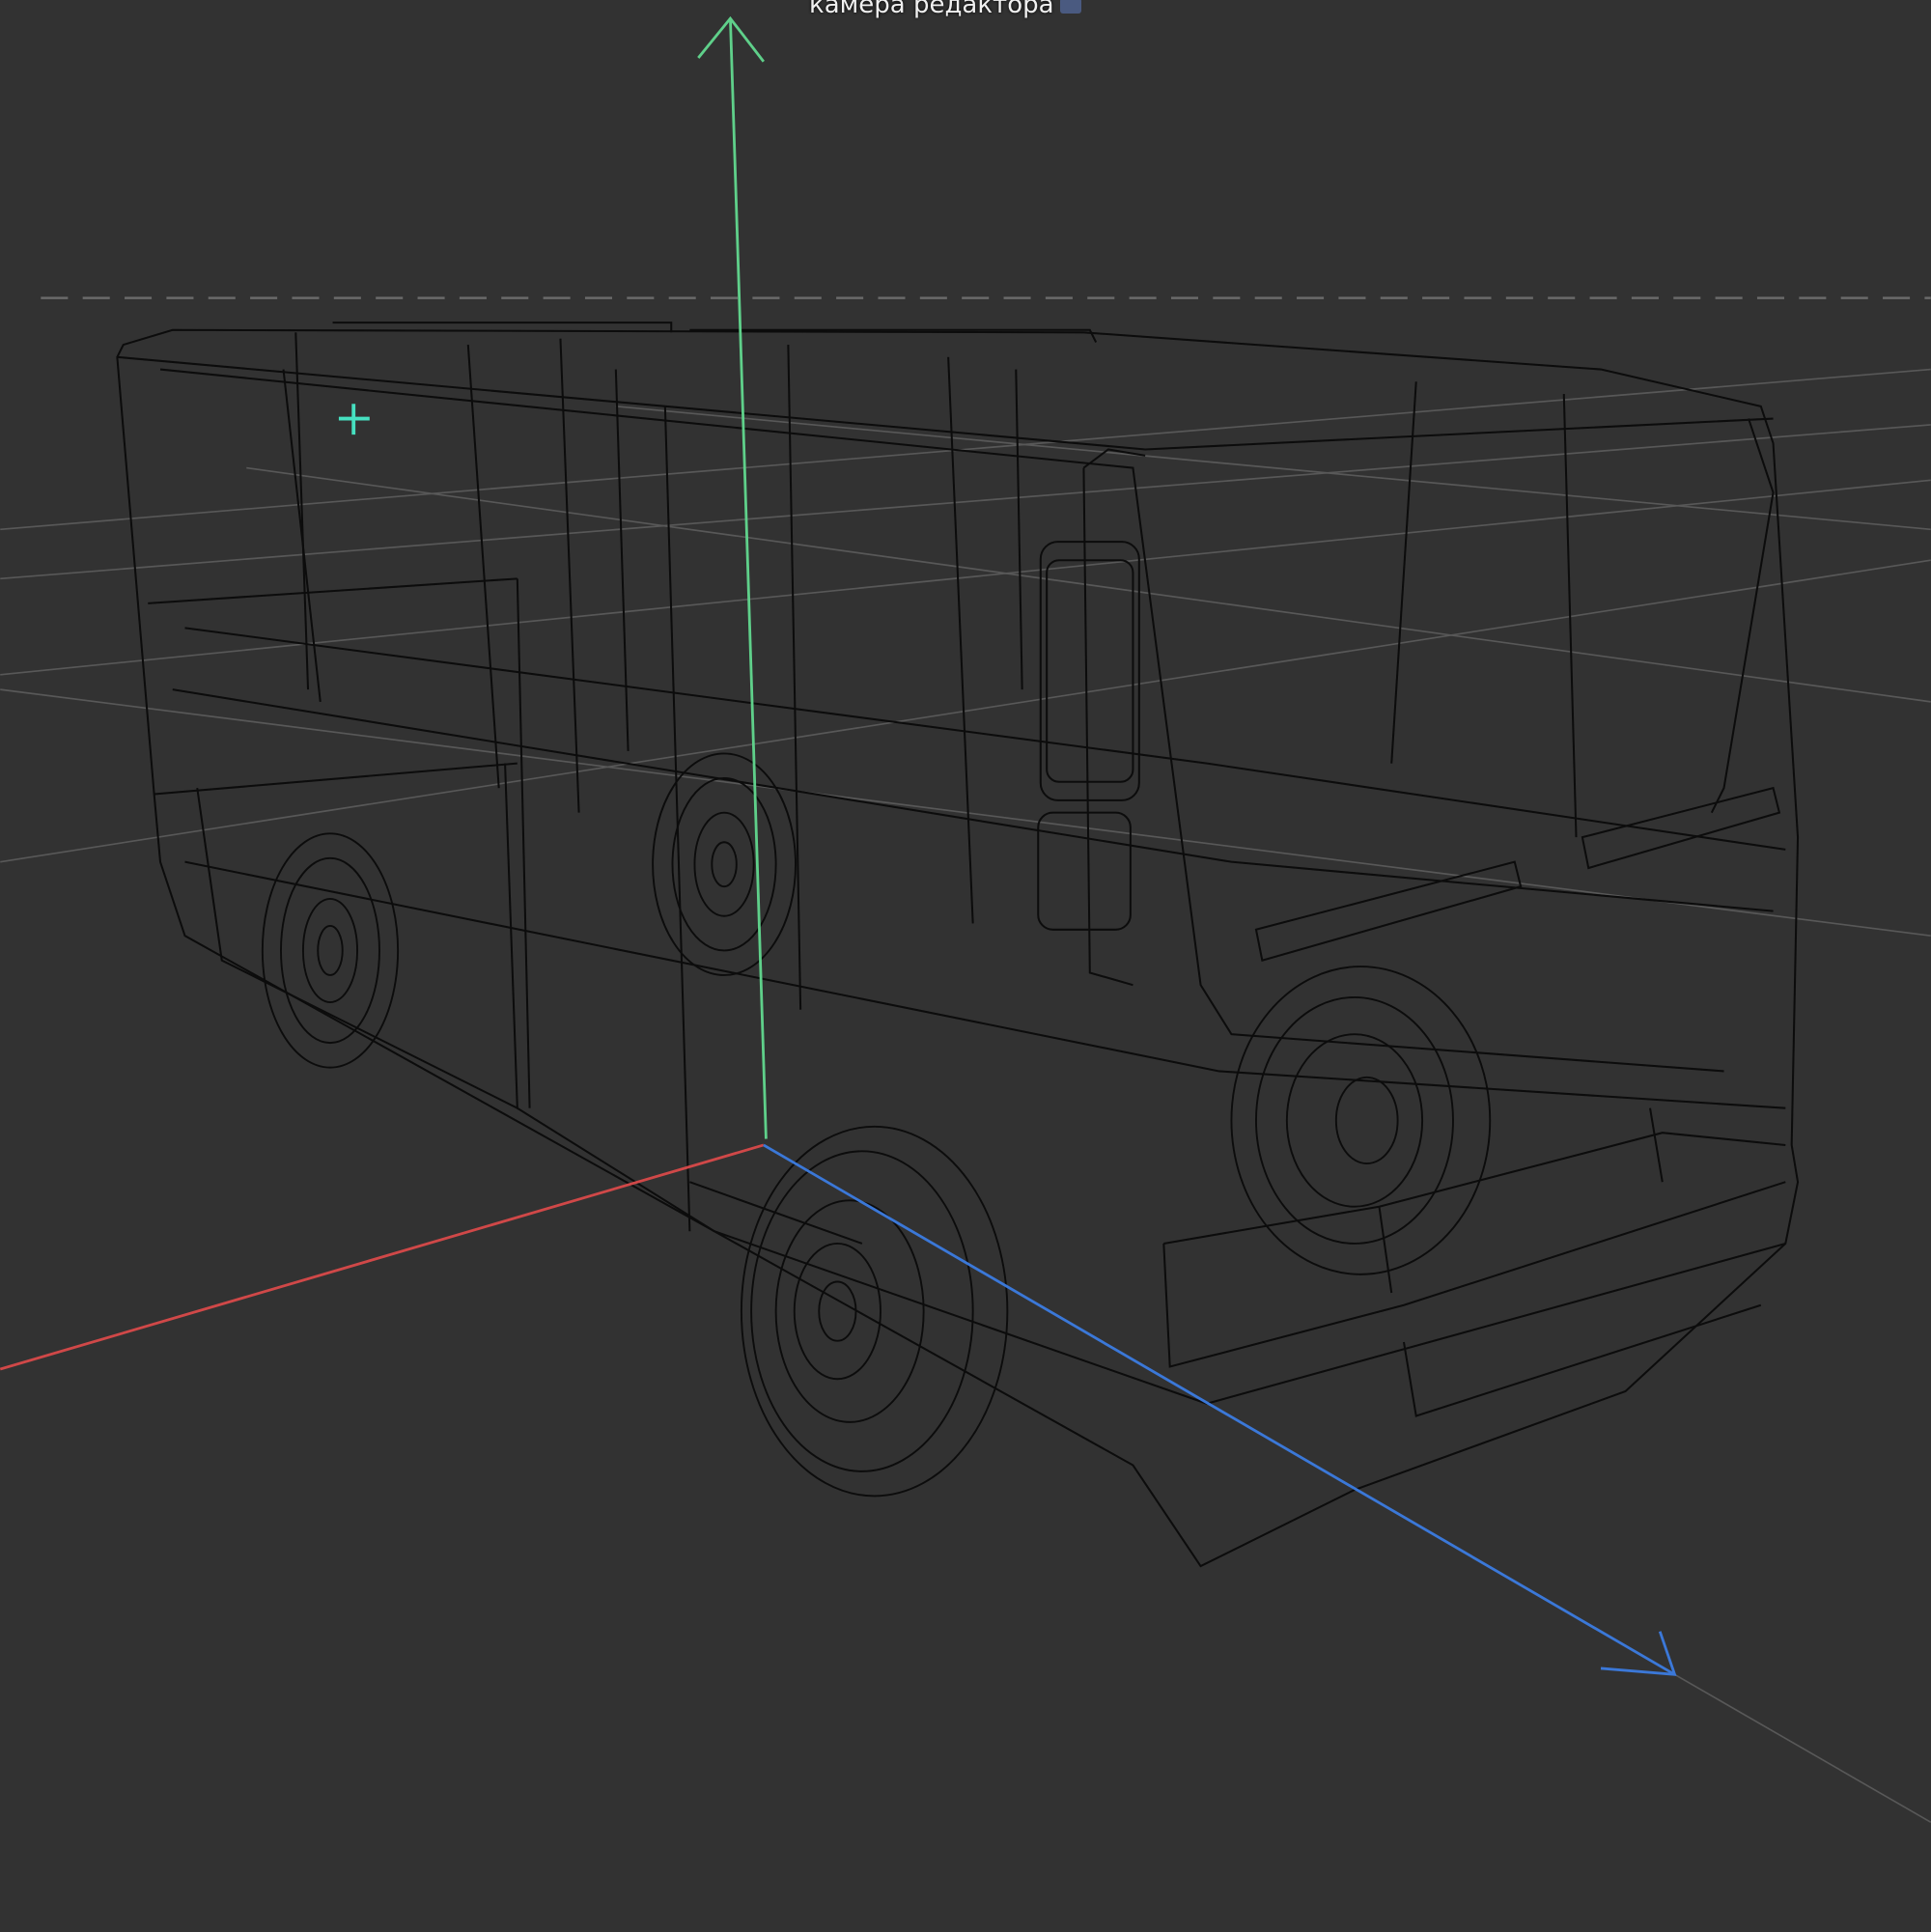 The height and width of the screenshot is (1932, 1931). What do you see at coordinates (330, 951) in the screenshot?
I see `wheel-rear-left` at bounding box center [330, 951].